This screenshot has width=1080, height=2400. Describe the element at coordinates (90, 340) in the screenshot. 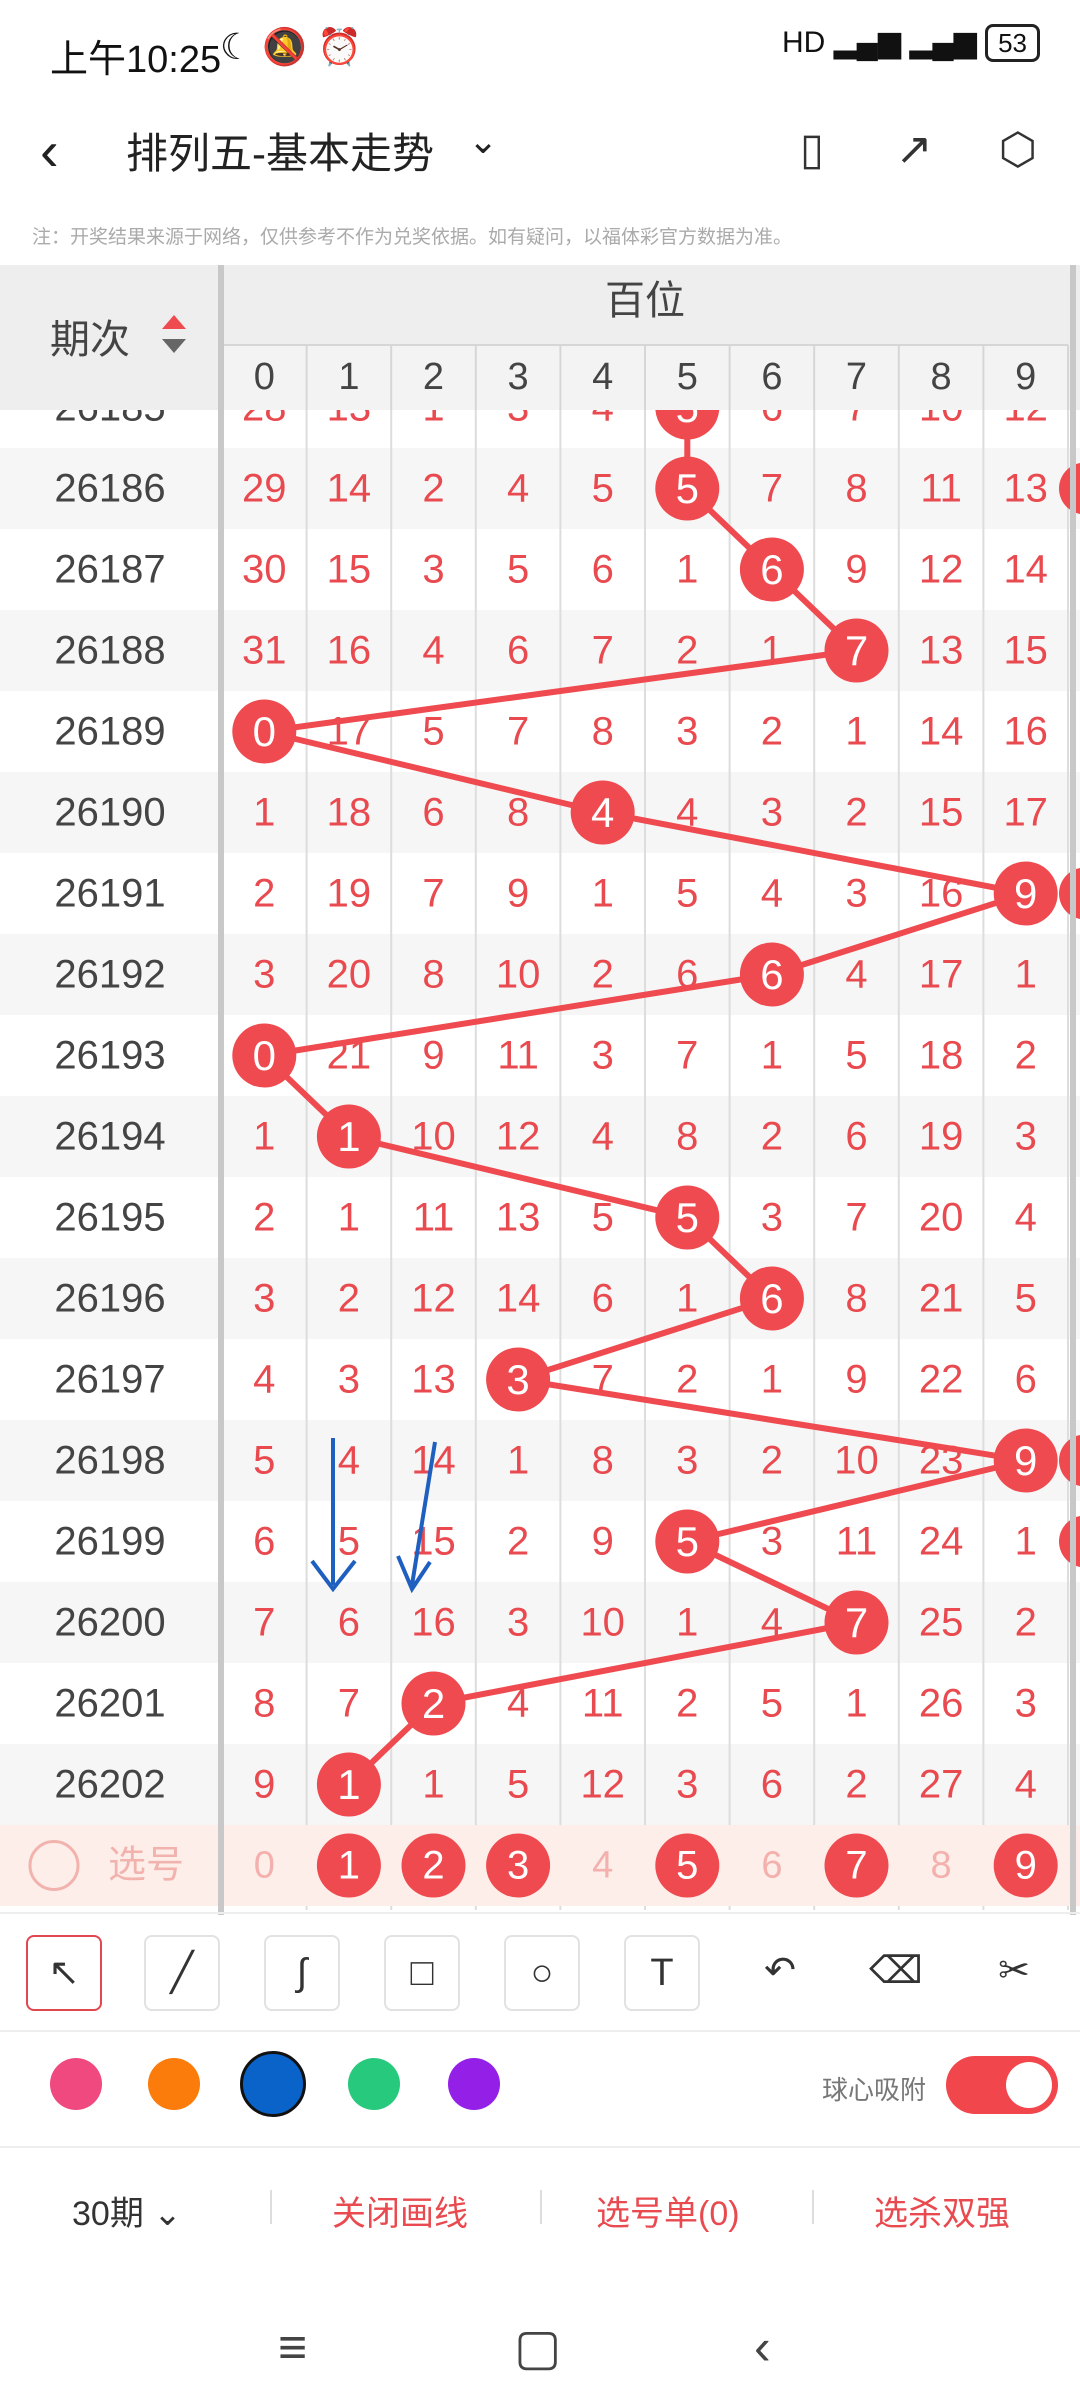

I see `period-header: 期次` at that location.